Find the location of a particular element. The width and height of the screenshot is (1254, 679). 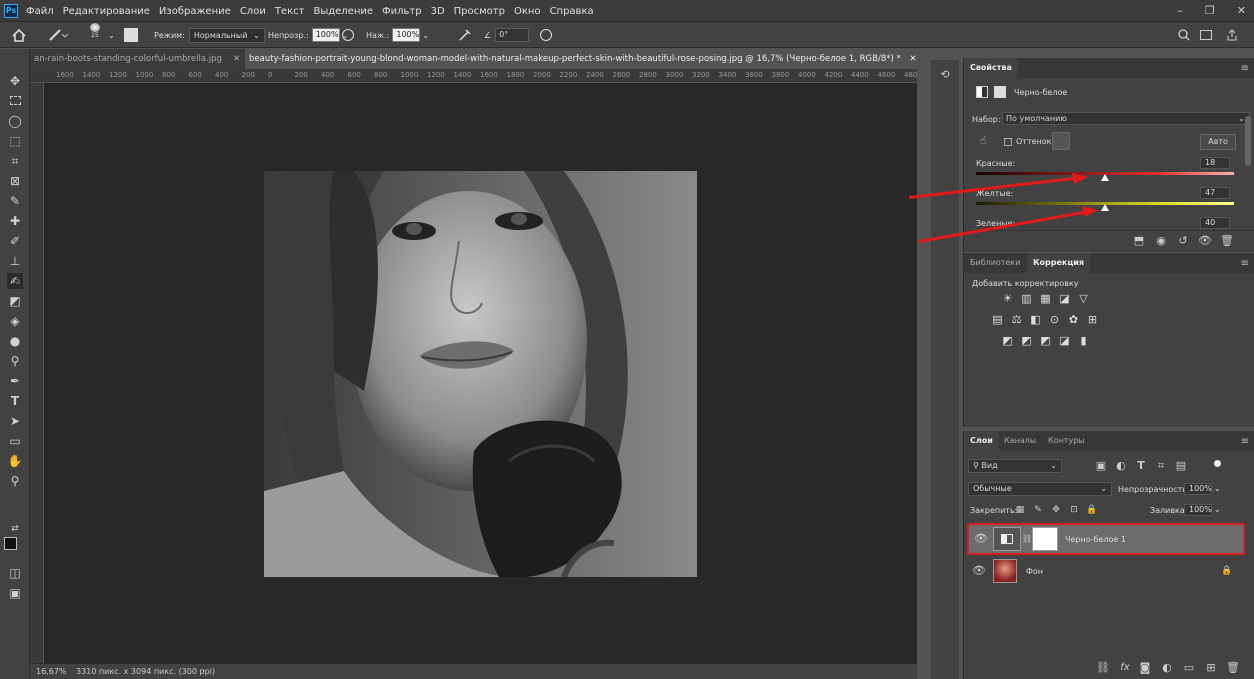

layer-mask-thumbnail is located at coordinates (1045, 539).